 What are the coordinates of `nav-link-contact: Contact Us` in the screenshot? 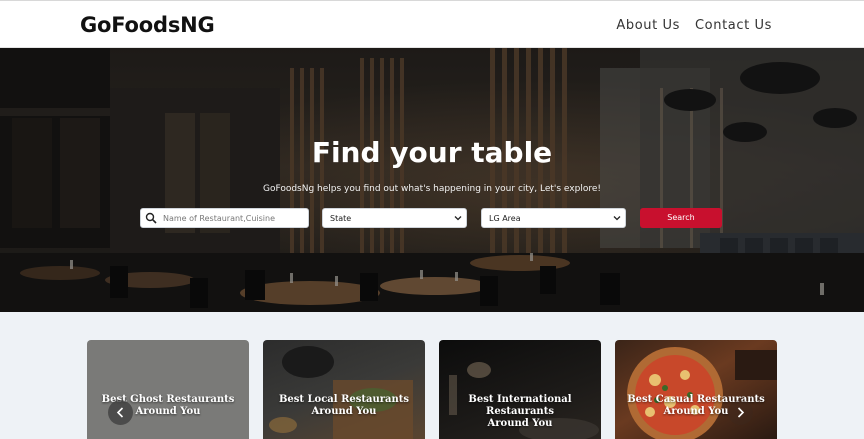 It's located at (733, 25).